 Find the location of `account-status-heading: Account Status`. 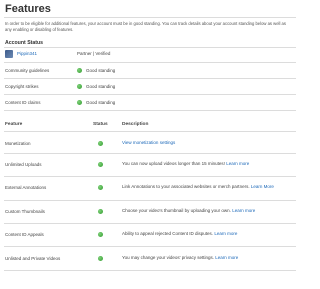

account-status-heading: Account Status is located at coordinates (24, 43).